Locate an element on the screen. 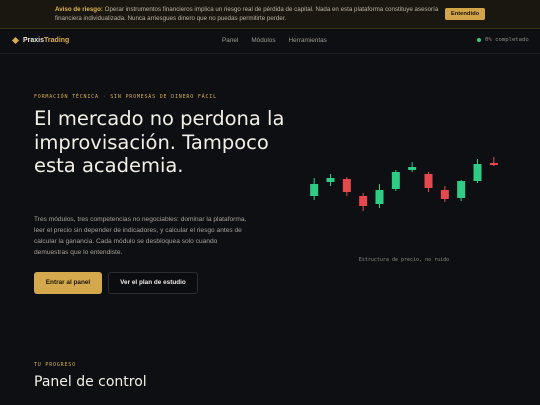  chart-caption: Estructura de precio, no ruido is located at coordinates (404, 260).